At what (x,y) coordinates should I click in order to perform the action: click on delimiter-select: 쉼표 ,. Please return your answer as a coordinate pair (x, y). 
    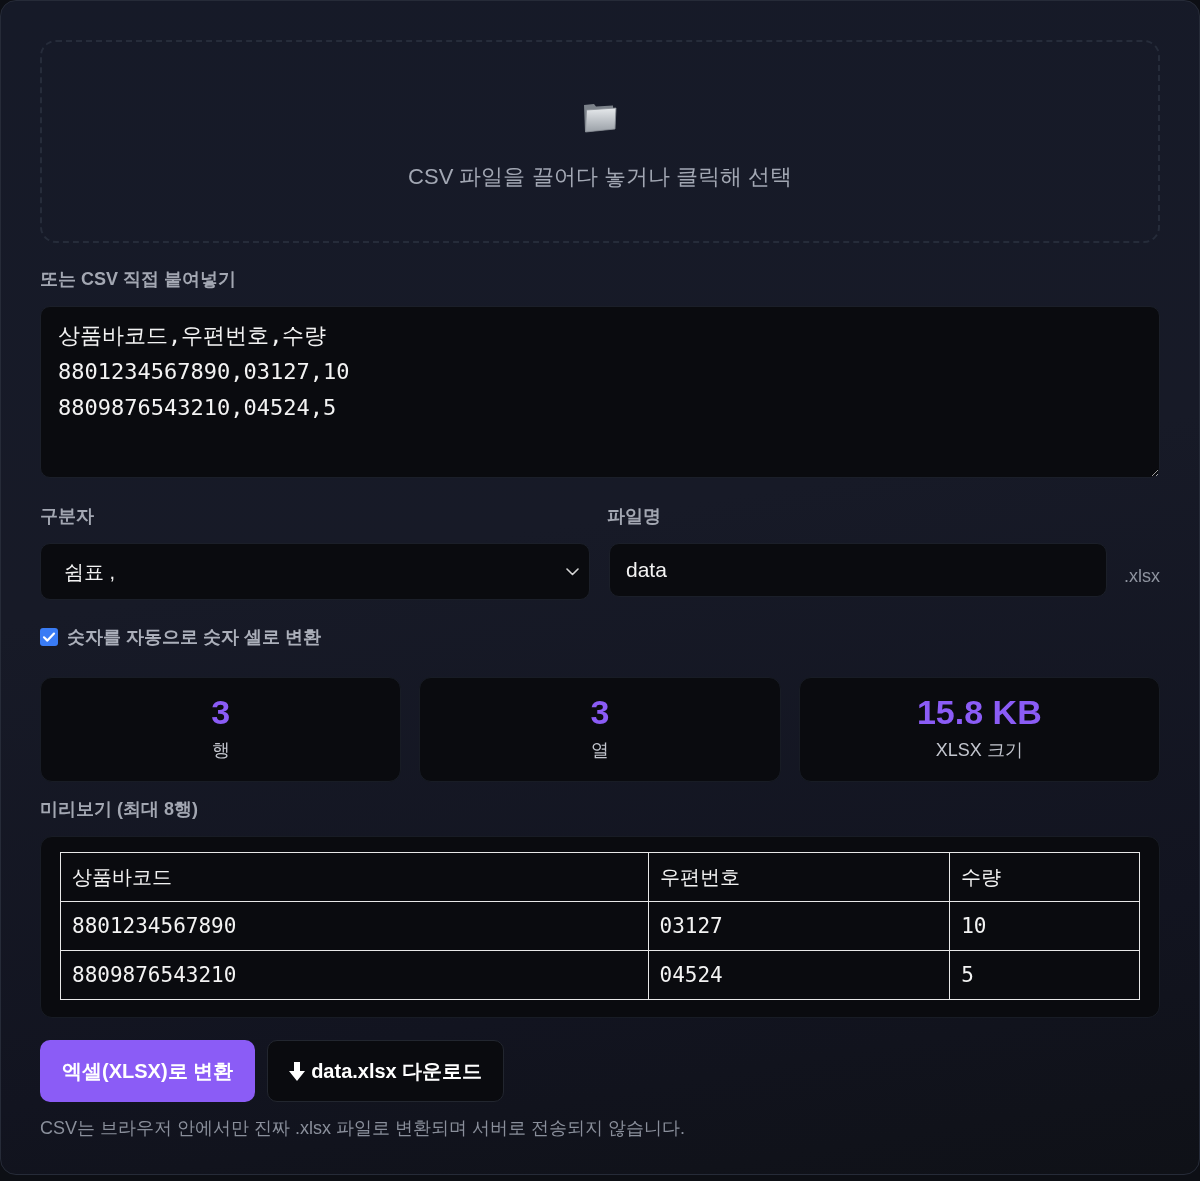
    Looking at the image, I should click on (315, 571).